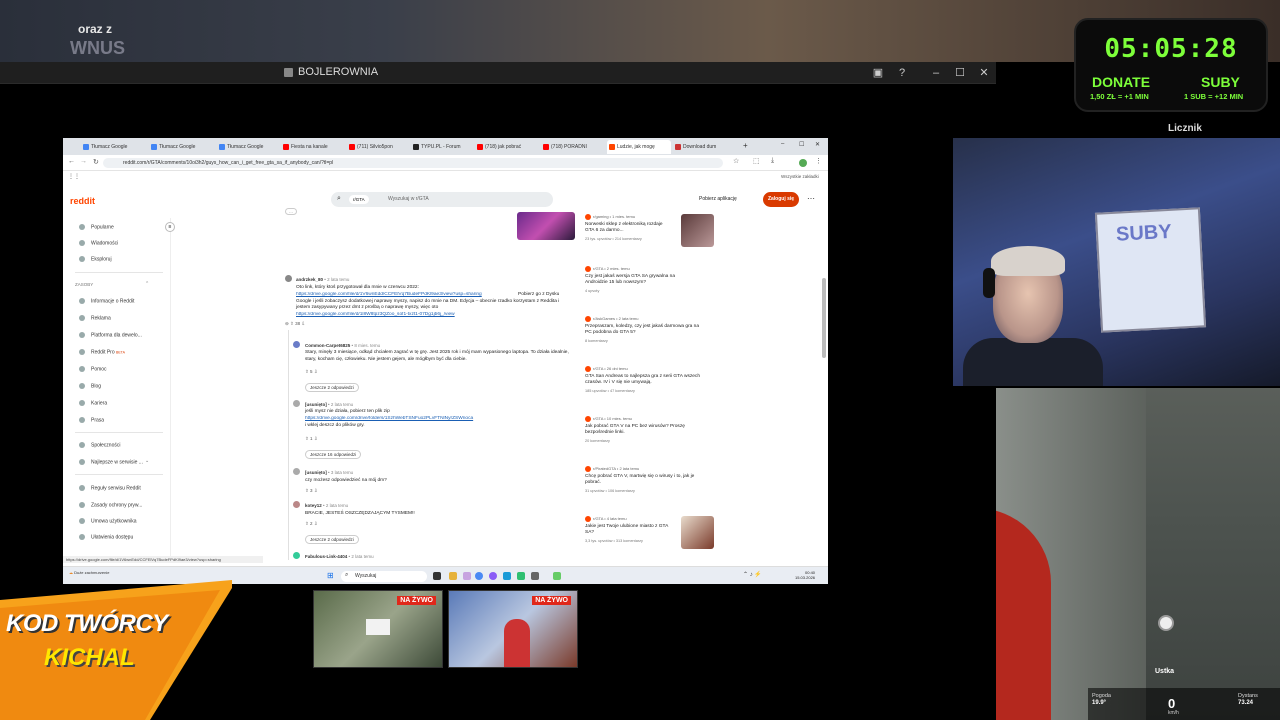  I want to click on vote-controls: ⇧ 2 ⇩, so click(311, 524).